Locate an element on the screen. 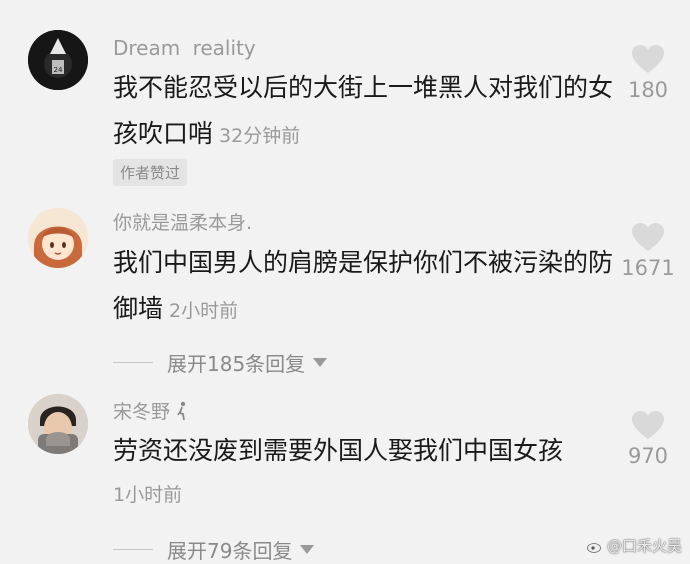 Image resolution: width=690 pixels, height=564 pixels. weibo-icon is located at coordinates (594, 547).